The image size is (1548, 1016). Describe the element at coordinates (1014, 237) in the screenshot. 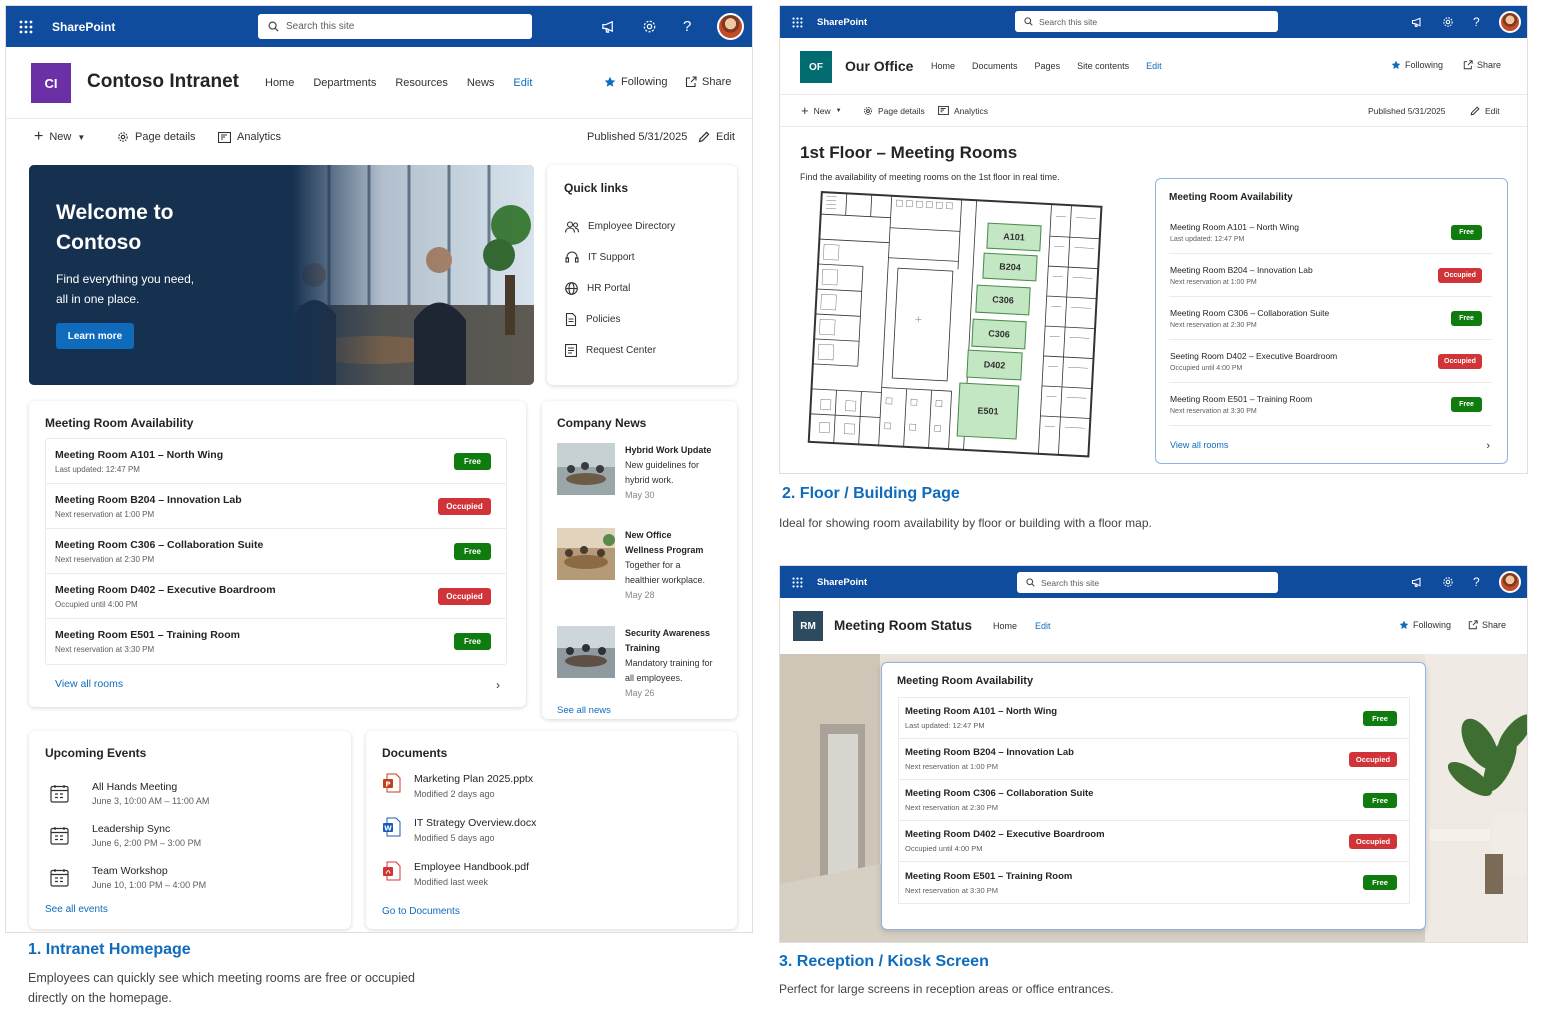

I see `map-room-a101: A101` at that location.